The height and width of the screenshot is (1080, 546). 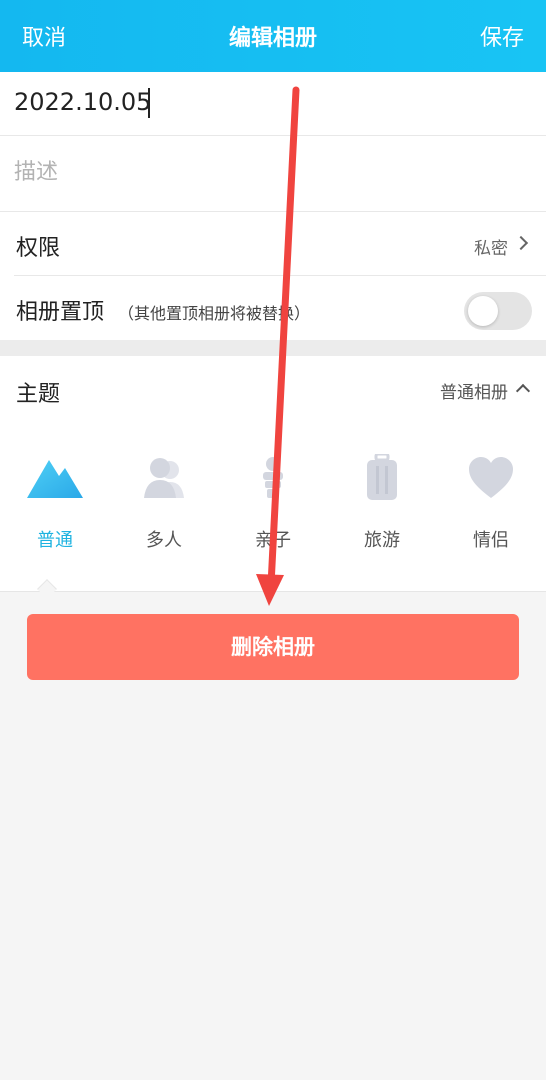 I want to click on theme-label: 主题, so click(x=38, y=394).